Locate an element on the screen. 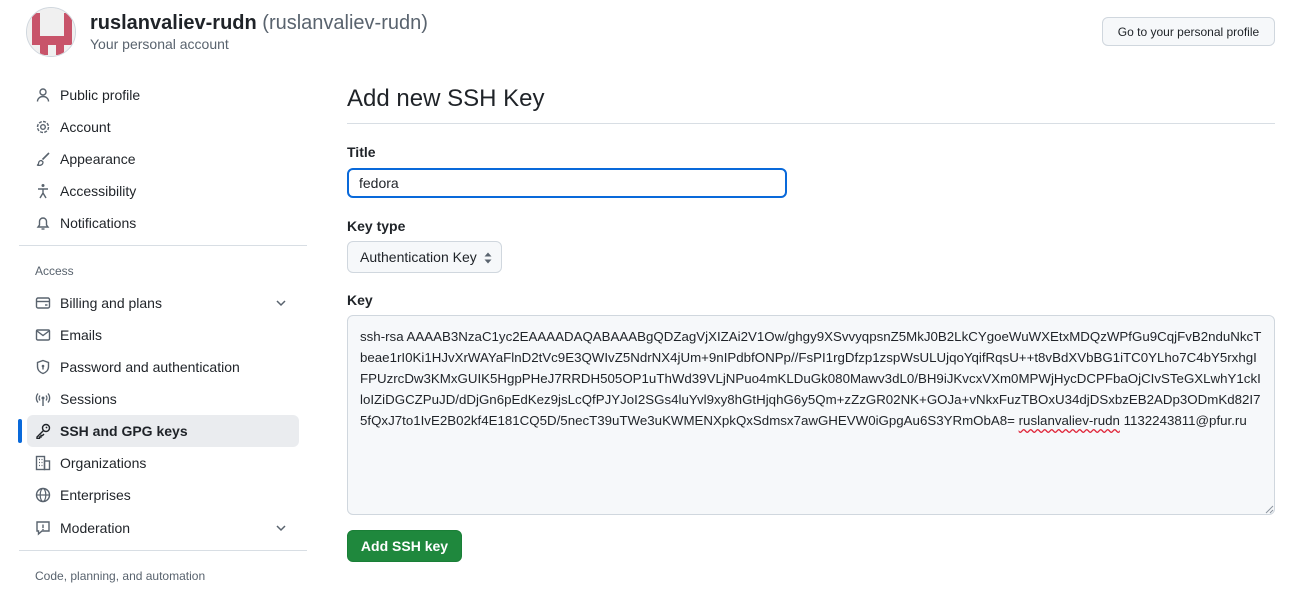 The image size is (1308, 599). sidebar-section-code: Code, planning, and automation is located at coordinates (120, 576).